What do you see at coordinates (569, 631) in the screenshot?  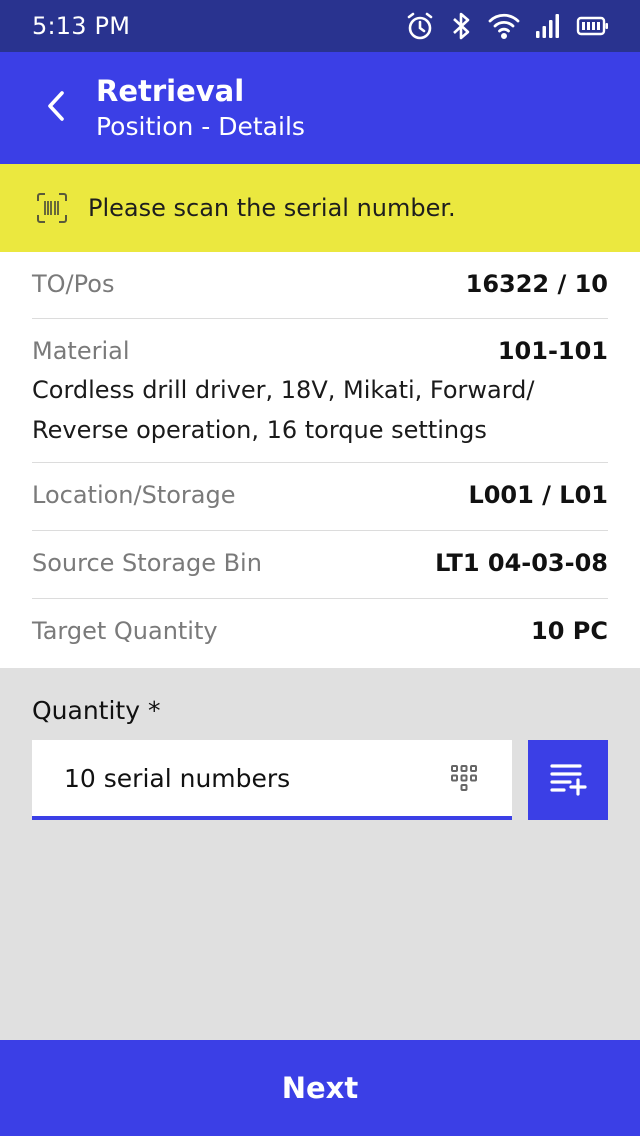 I see `target-qty-value: 10 PC` at bounding box center [569, 631].